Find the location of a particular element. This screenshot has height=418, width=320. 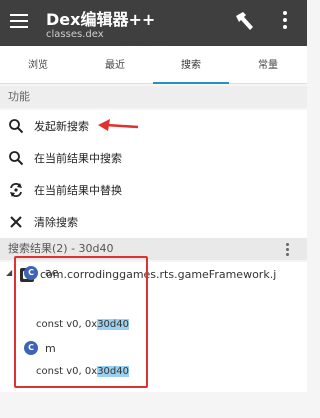

annotation-box is located at coordinates (81, 322).